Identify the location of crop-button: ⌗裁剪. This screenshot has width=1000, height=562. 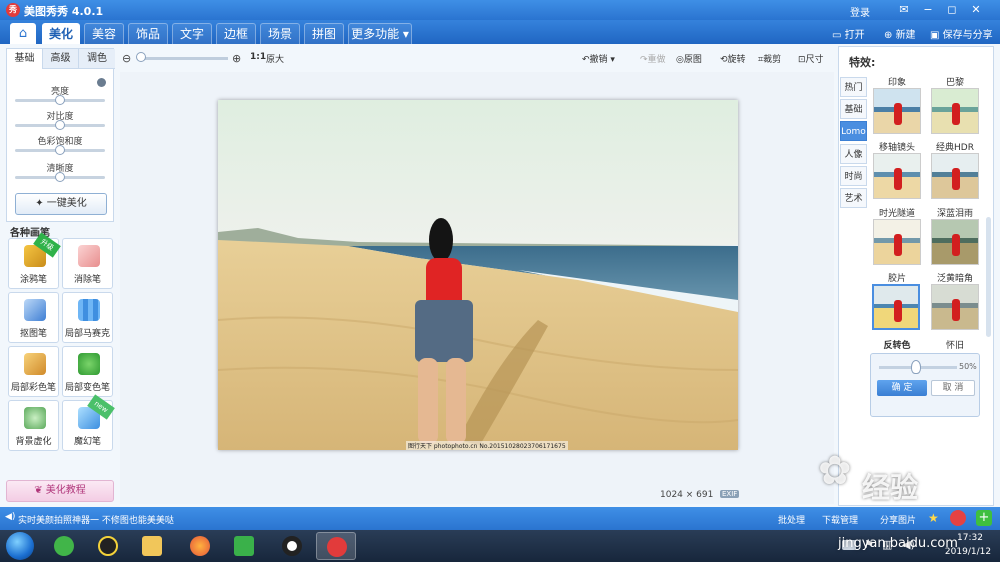
(769, 58).